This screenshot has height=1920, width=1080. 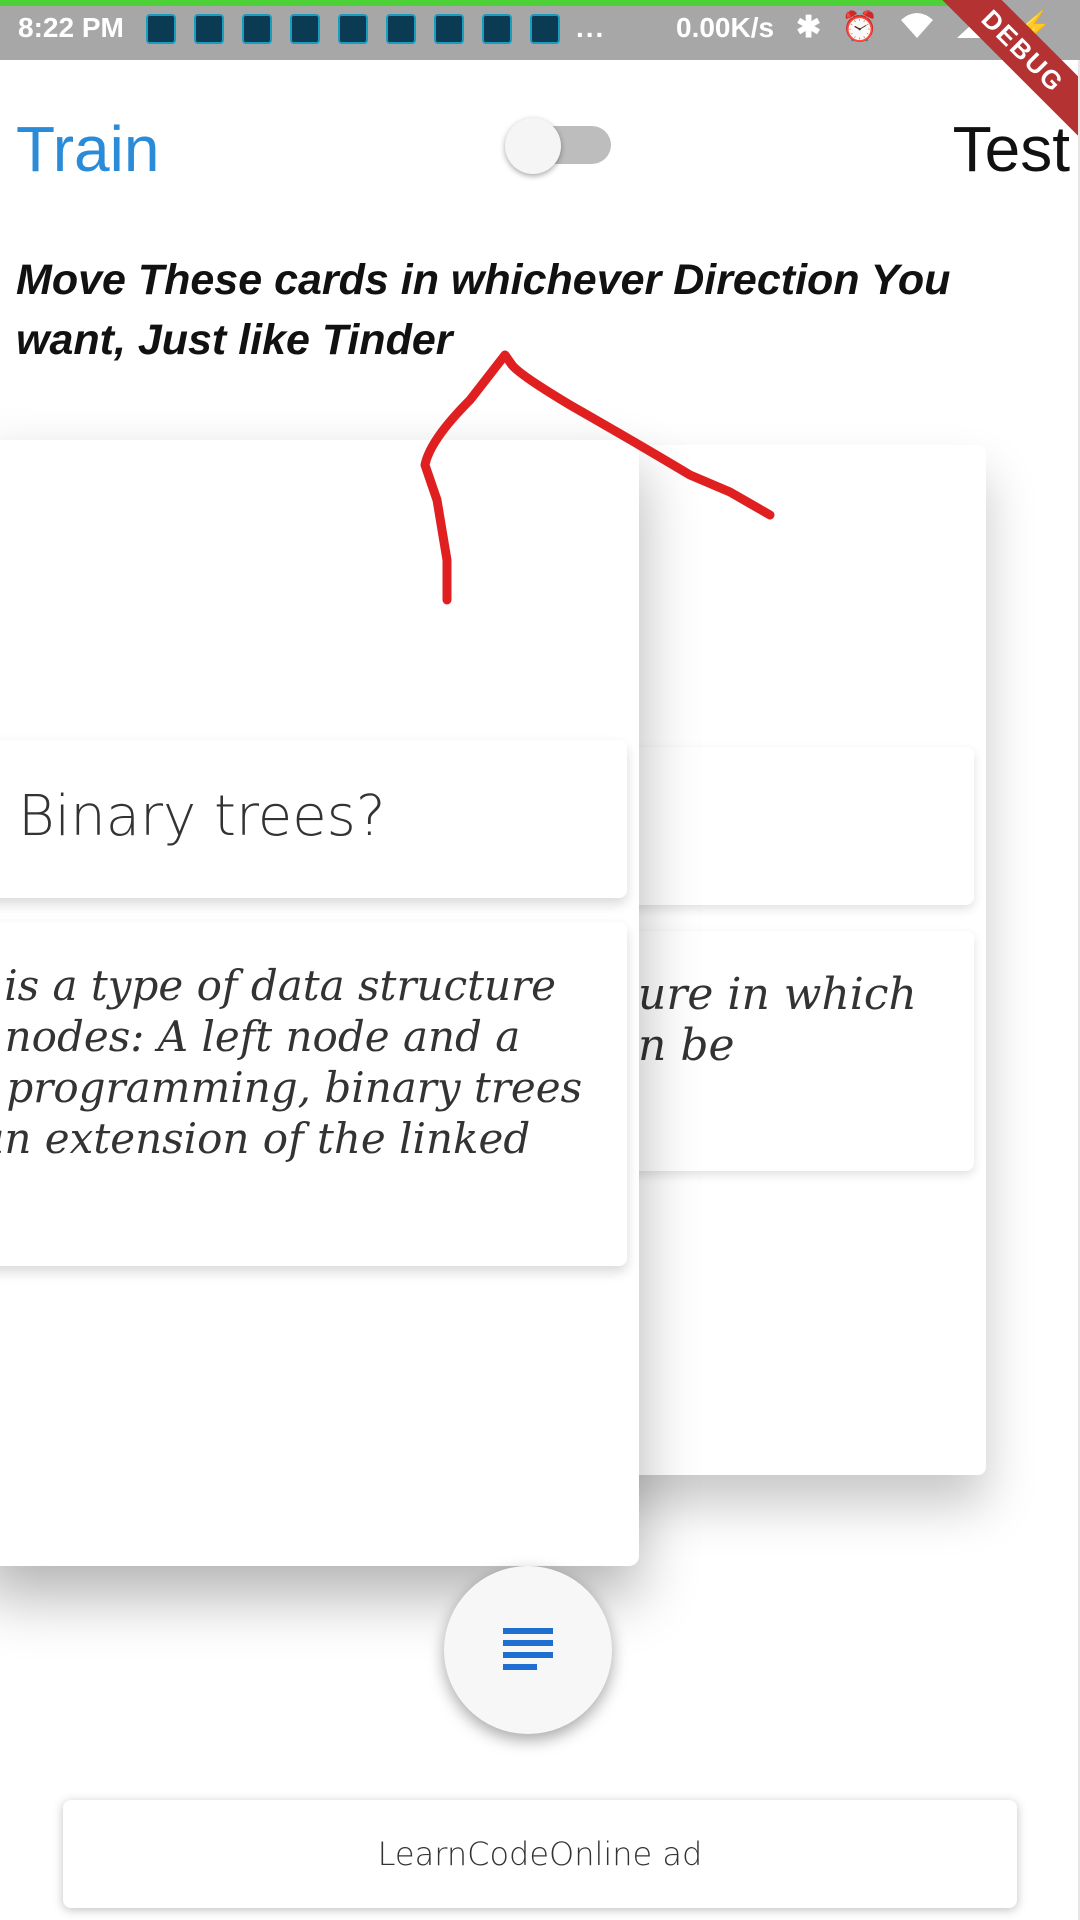 What do you see at coordinates (782, 826) in the screenshot?
I see `question-panel` at bounding box center [782, 826].